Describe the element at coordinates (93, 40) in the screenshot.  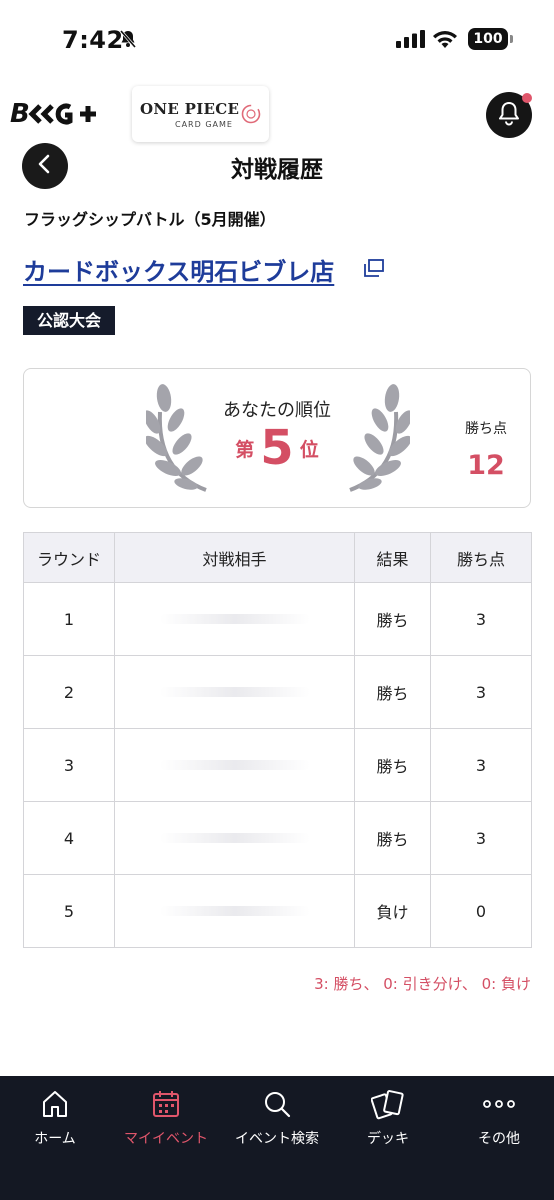
I see `status-time: 7:42` at that location.